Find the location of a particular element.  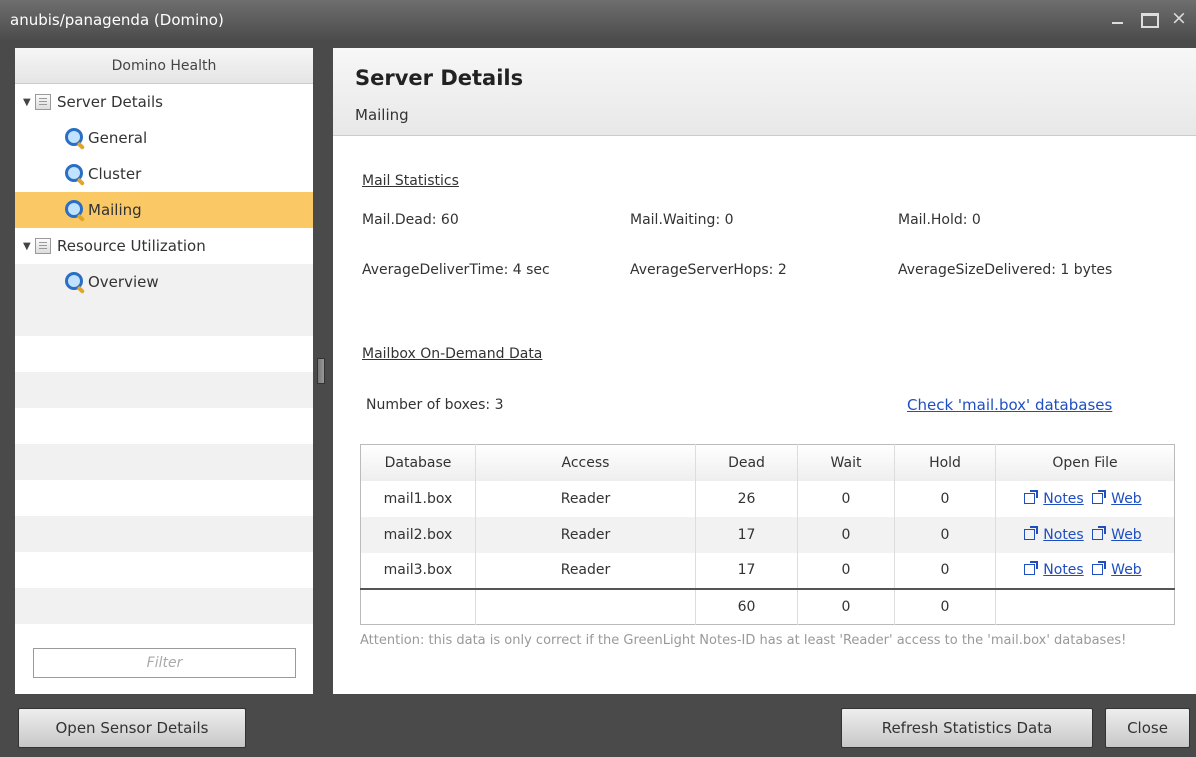

stat-mail-dead: Mail.Dead: 60 is located at coordinates (410, 220).